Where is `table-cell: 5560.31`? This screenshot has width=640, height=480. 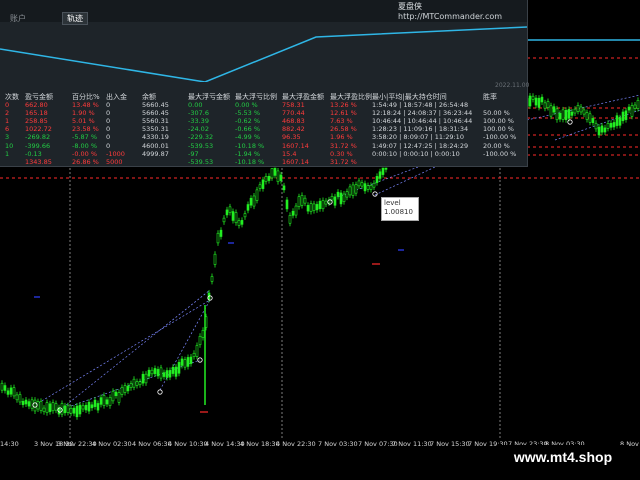 table-cell: 5560.31 is located at coordinates (155, 121).